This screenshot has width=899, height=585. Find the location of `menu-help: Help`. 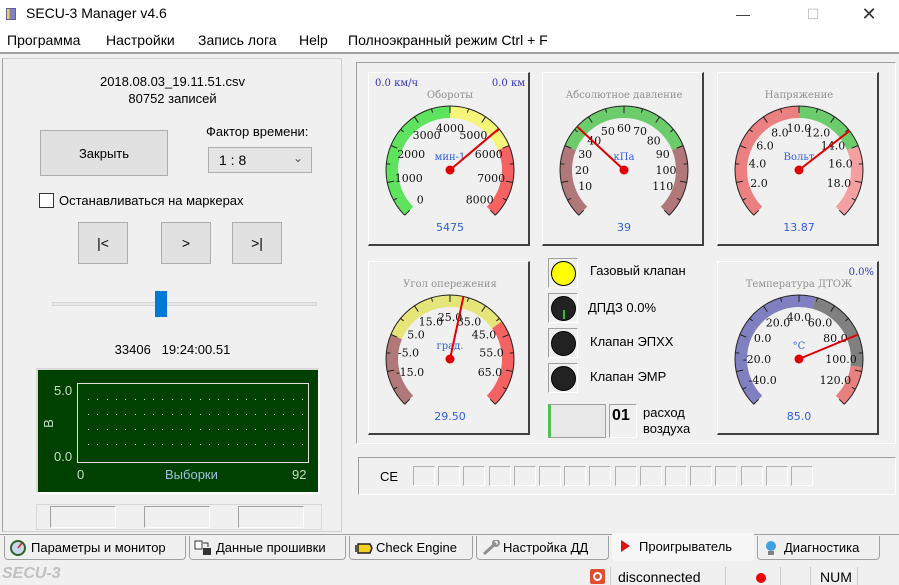

menu-help: Help is located at coordinates (313, 40).